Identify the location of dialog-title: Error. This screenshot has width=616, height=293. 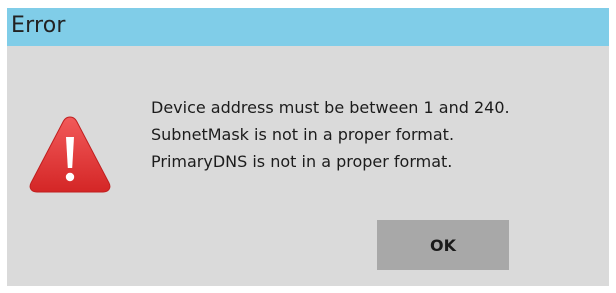
(38, 25).